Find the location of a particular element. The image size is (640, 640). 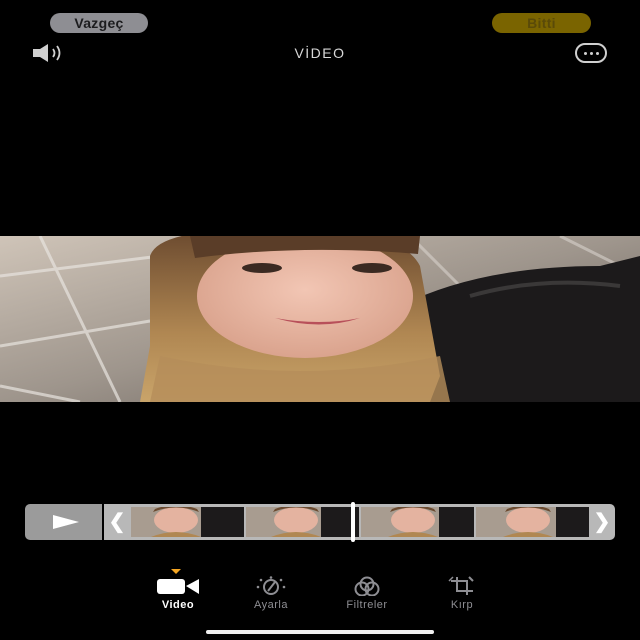

timeline: ❮ ❯ is located at coordinates (320, 522).